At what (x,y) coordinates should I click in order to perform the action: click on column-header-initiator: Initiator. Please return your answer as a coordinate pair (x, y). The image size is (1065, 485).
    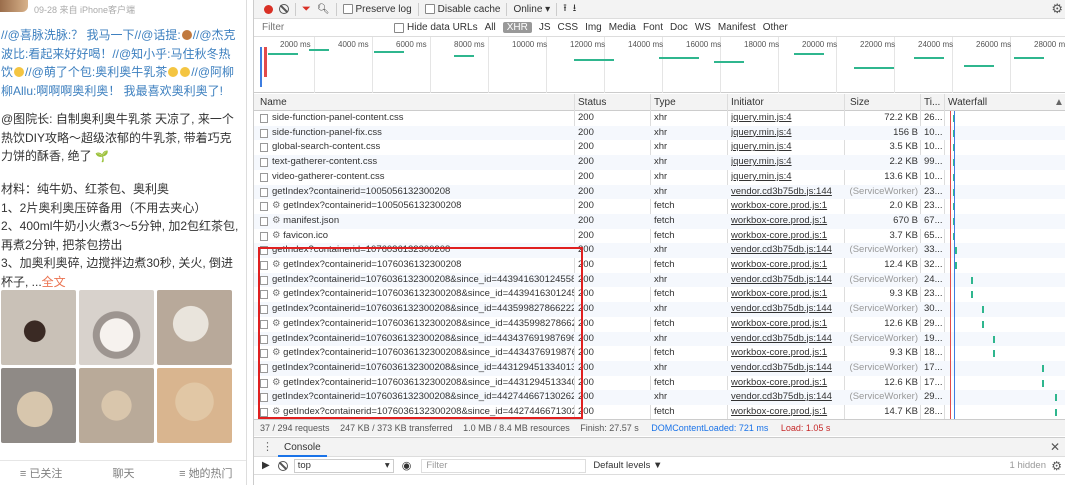
    Looking at the image, I should click on (747, 102).